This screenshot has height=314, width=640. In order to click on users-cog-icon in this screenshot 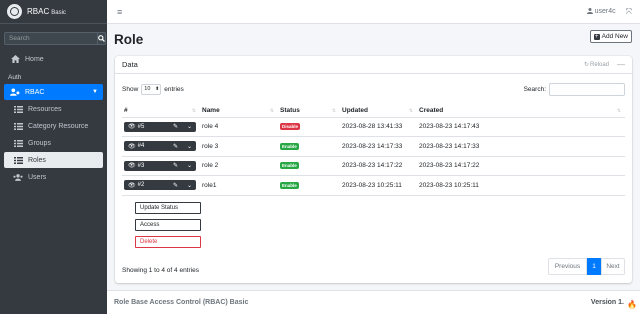, I will do `click(15, 92)`.